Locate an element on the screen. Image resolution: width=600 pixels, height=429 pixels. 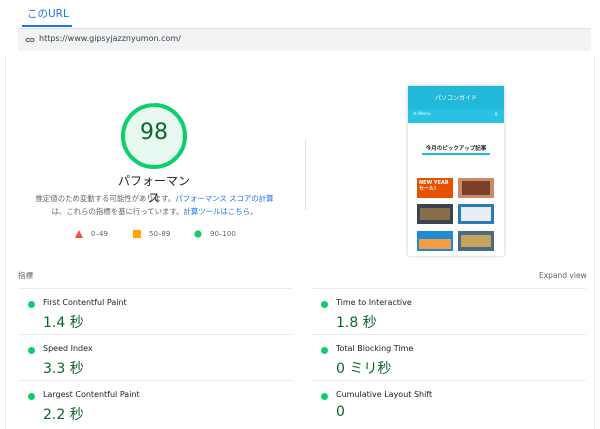
legend-average: 50–89 is located at coordinates (158, 235).